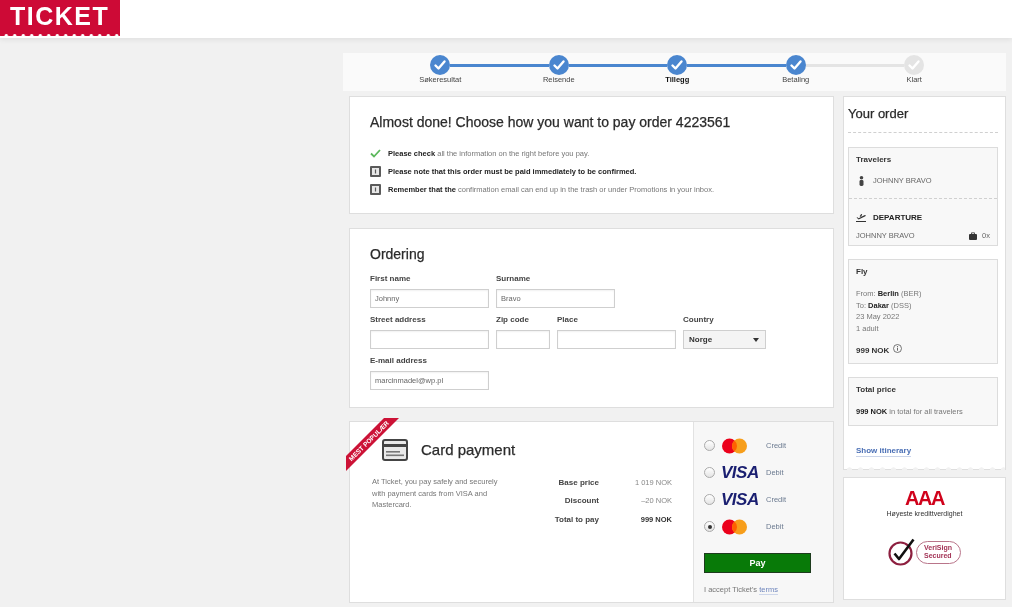 The height and width of the screenshot is (607, 1012). Describe the element at coordinates (874, 160) in the screenshot. I see `box-title: Travelers` at that location.